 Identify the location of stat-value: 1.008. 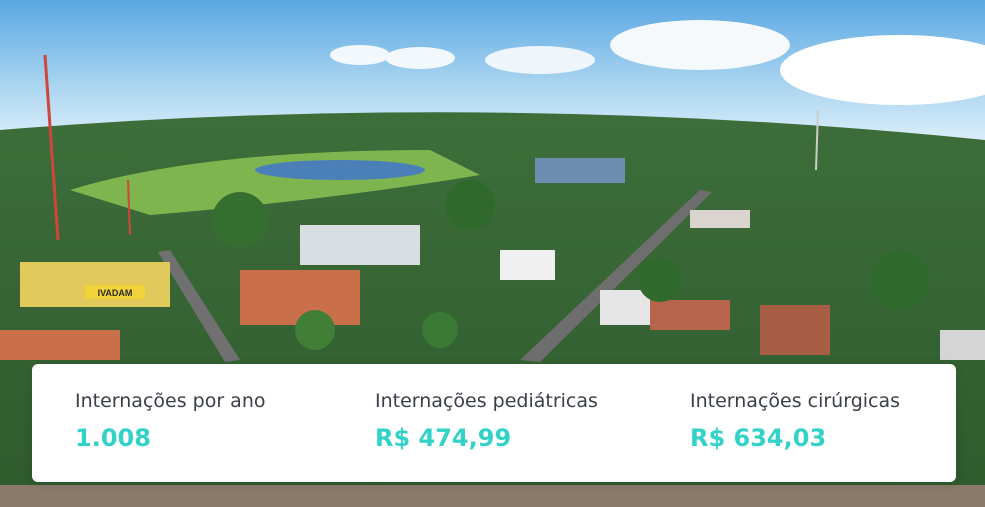
(113, 438).